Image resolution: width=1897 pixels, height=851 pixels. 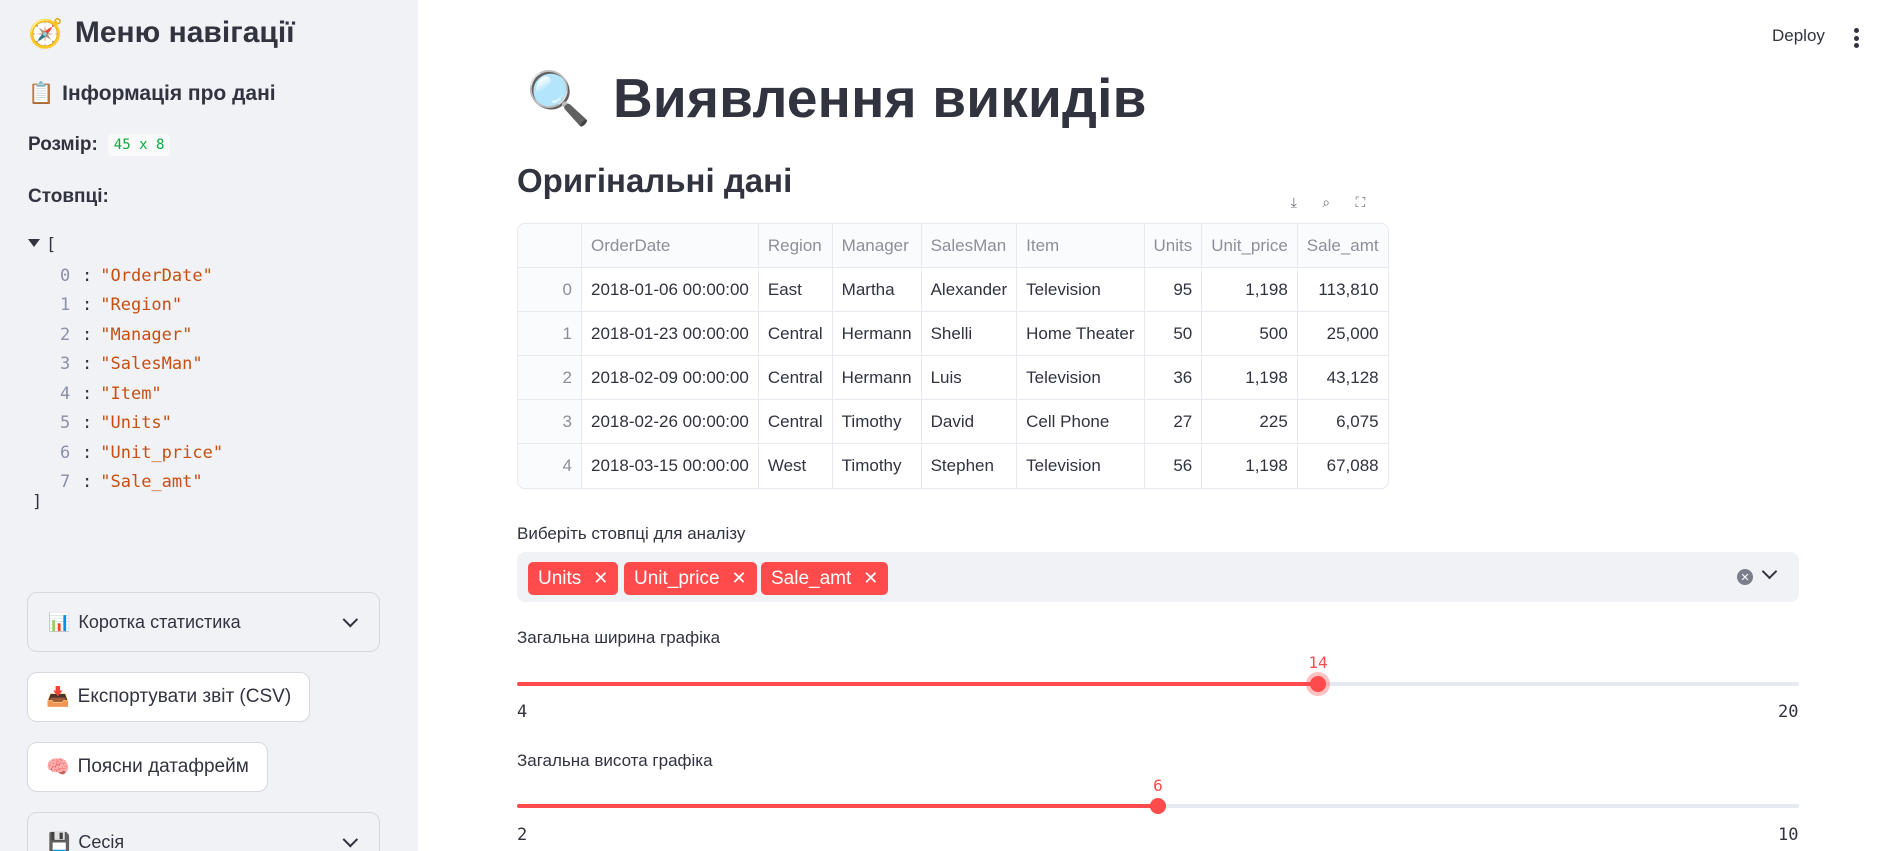 I want to click on json-index: 7, so click(x=65, y=482).